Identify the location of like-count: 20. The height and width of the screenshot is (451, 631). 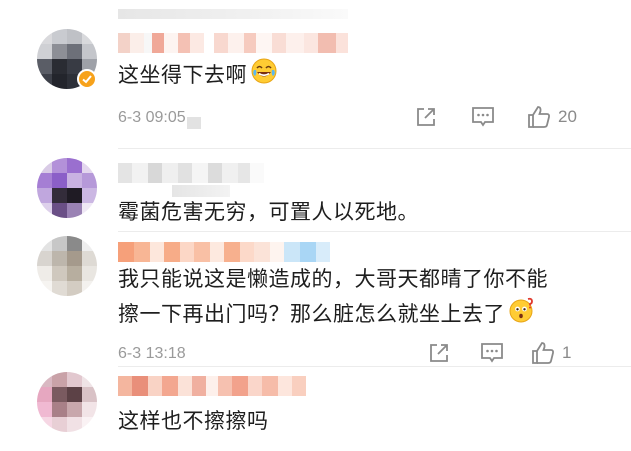
(567, 116).